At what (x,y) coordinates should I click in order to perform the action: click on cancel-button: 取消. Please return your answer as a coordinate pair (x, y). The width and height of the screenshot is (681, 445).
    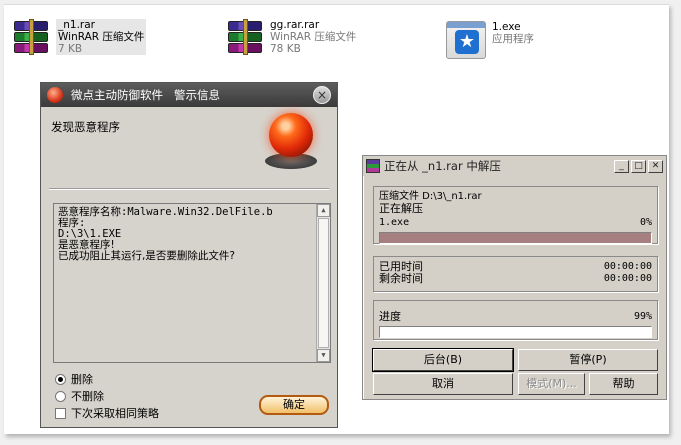
    Looking at the image, I should click on (443, 384).